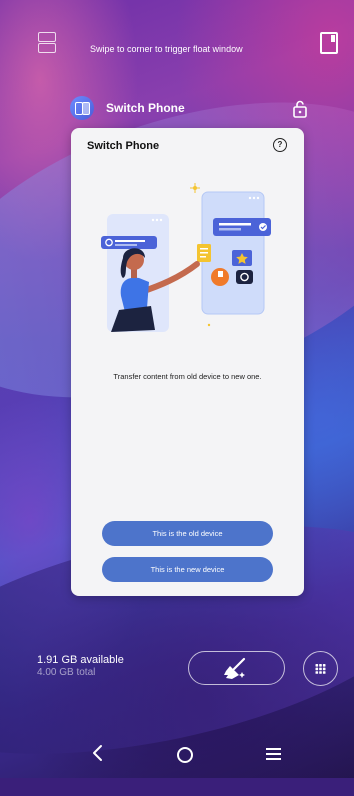  I want to click on unlock-icon, so click(300, 109).